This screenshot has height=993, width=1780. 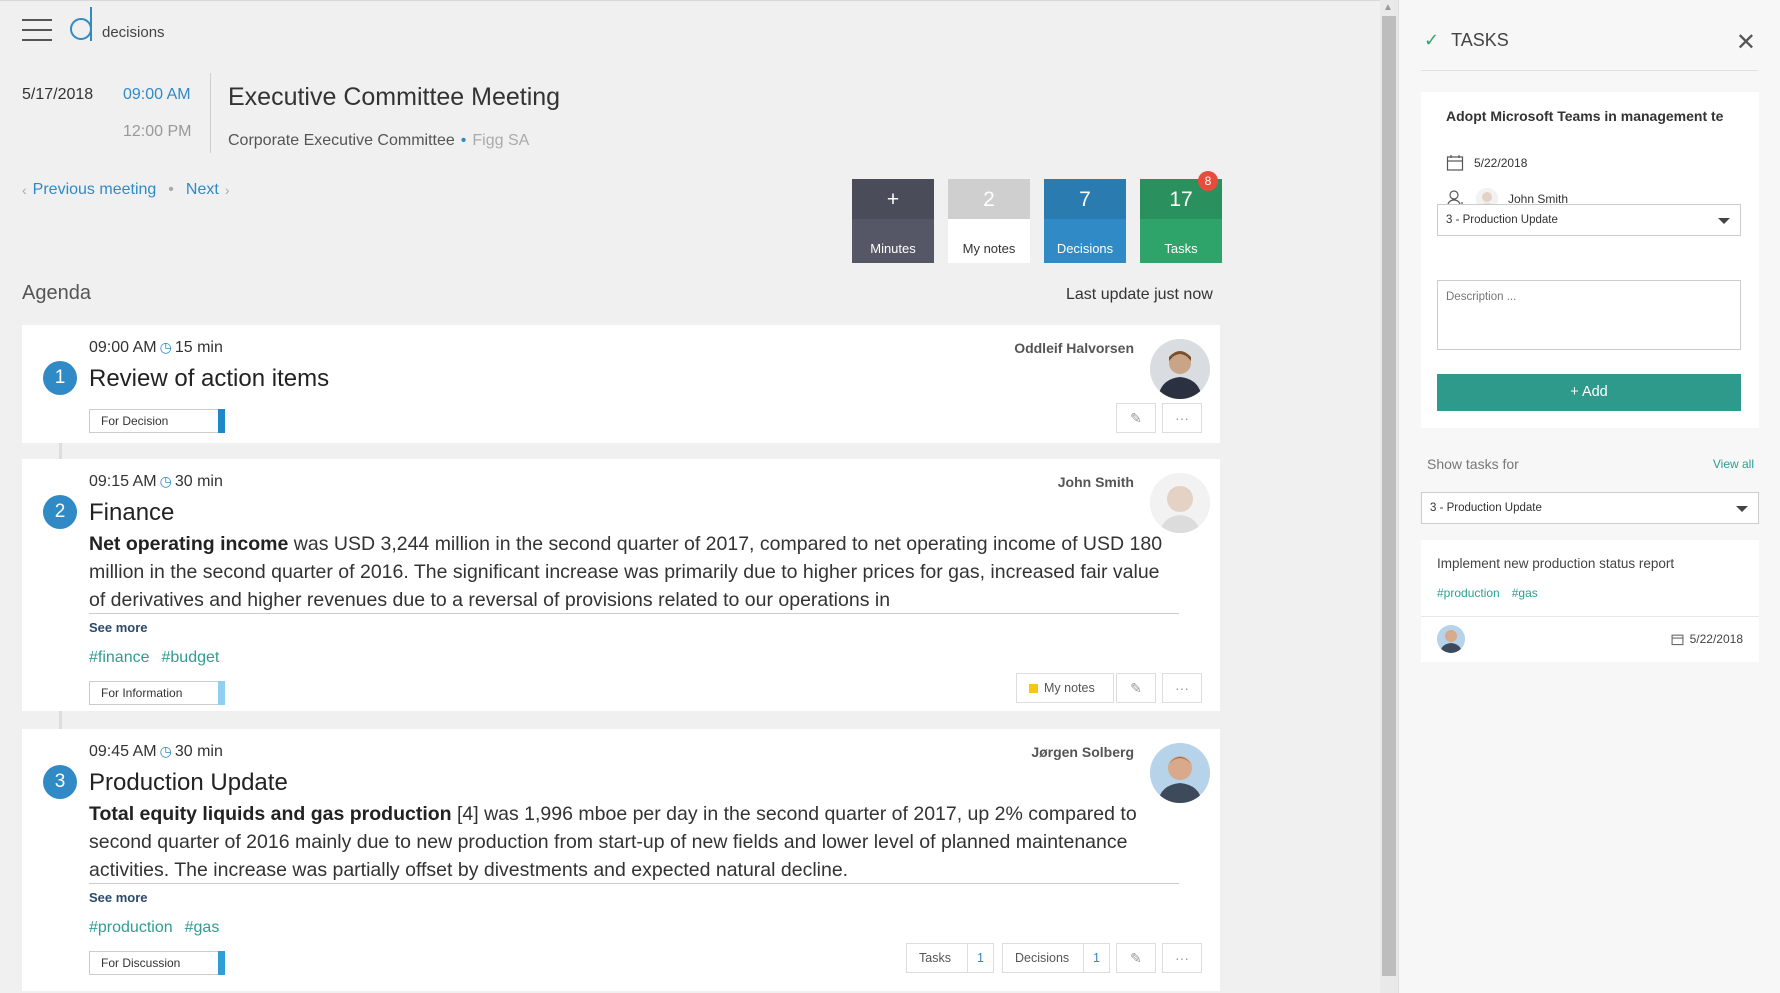 What do you see at coordinates (989, 248) in the screenshot?
I see `my-notes-label: My notes` at bounding box center [989, 248].